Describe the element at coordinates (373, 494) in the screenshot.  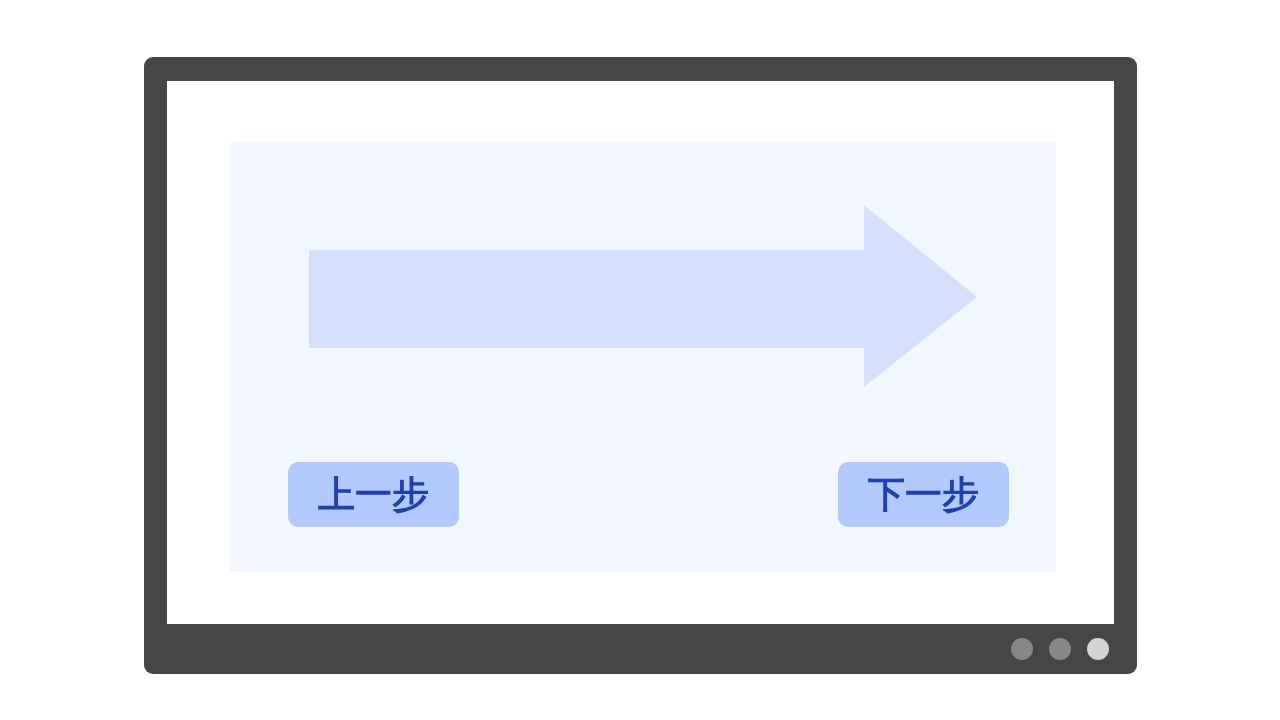
I see `step-button: 上一步` at that location.